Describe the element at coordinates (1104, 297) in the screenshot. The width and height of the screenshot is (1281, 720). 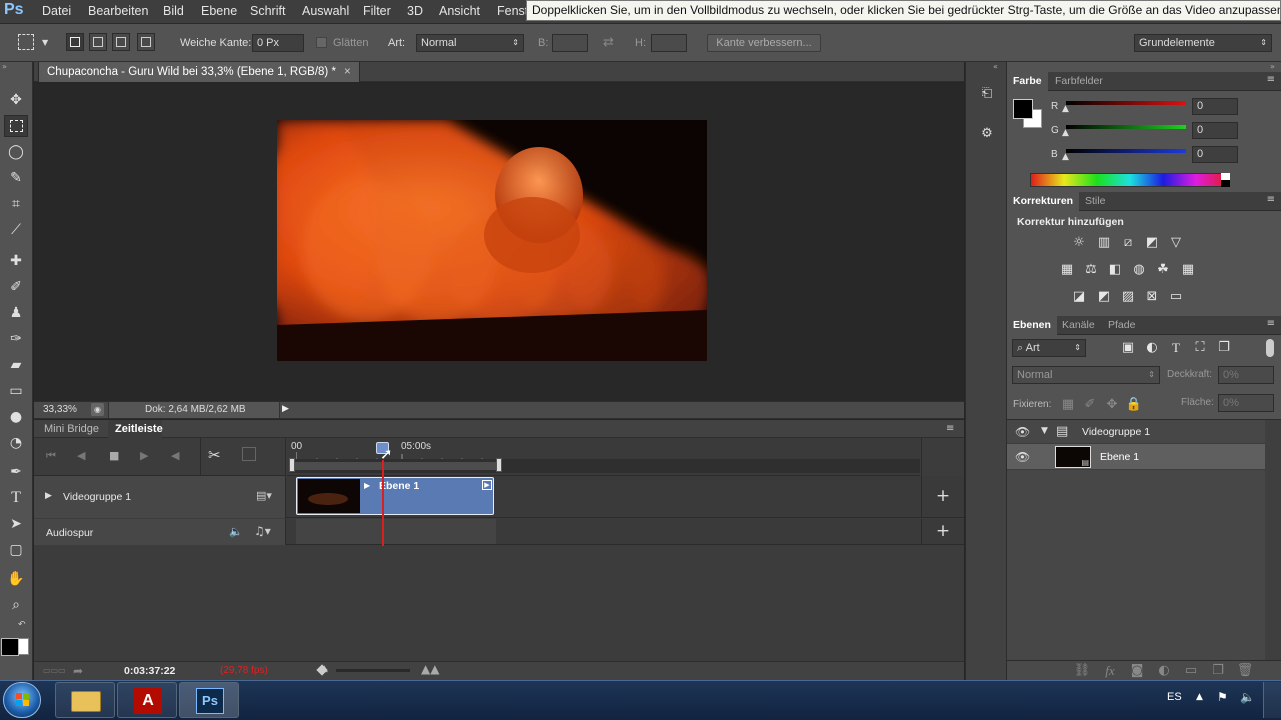
I see `posterize-icon: ◩` at that location.